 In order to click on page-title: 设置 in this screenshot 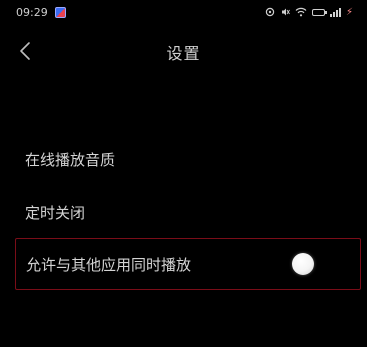, I will do `click(183, 53)`.